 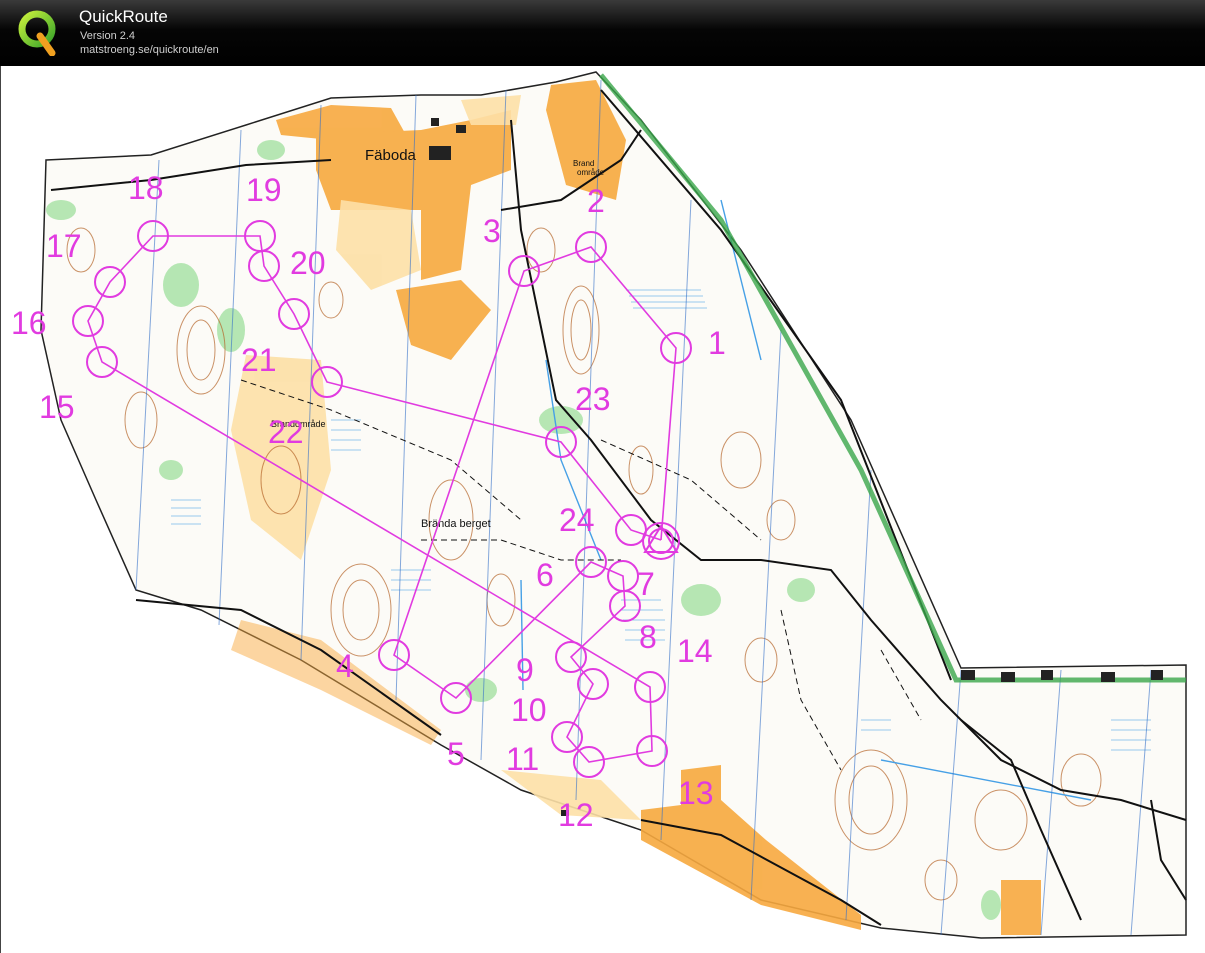 I want to click on place-label-omrade: område, so click(x=591, y=172).